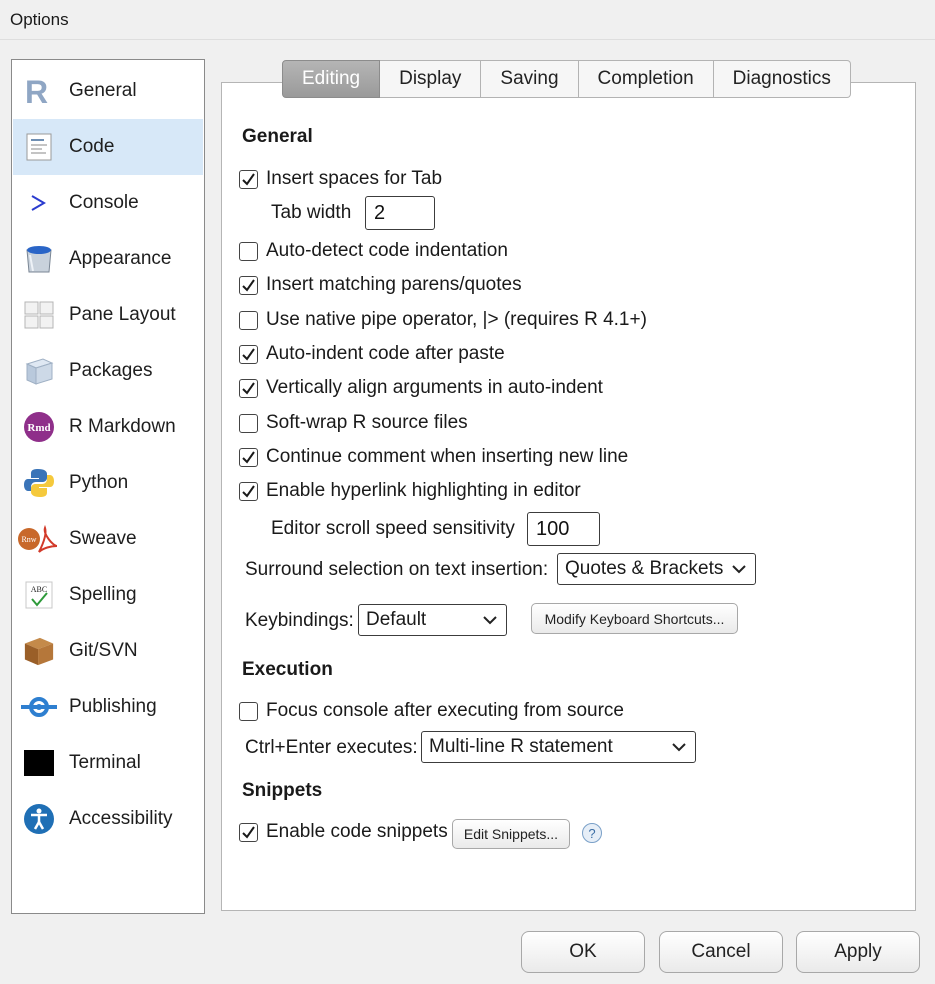 This screenshot has width=935, height=984. I want to click on auto-detect-checkbox, so click(248, 251).